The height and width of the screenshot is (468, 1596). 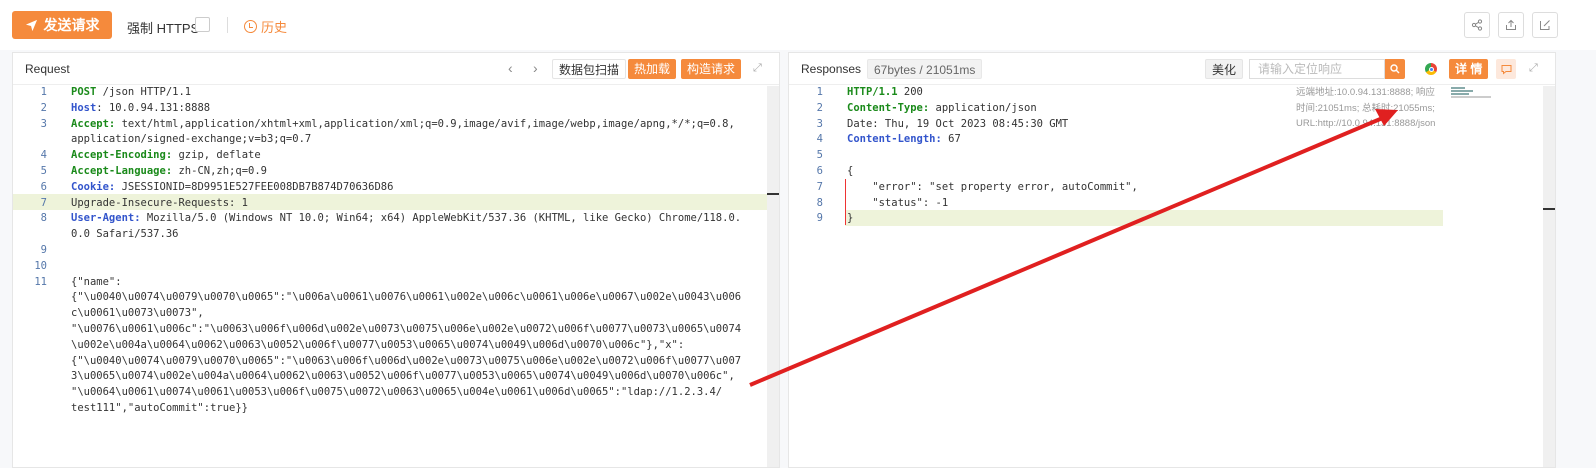 I want to click on search-button, so click(x=1395, y=69).